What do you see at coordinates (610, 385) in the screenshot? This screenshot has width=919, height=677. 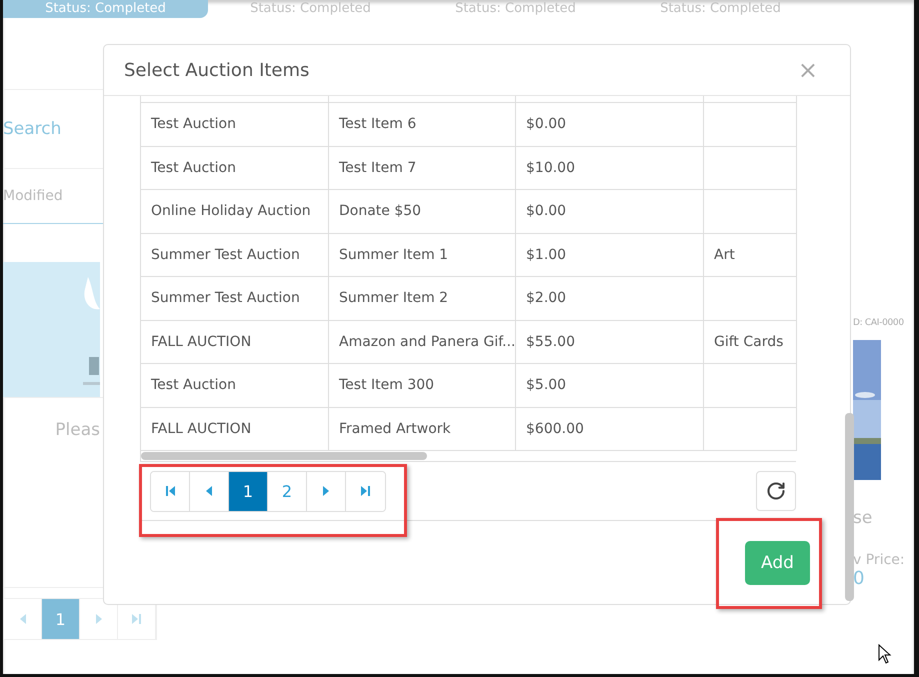 I see `table-cell: $5.00` at bounding box center [610, 385].